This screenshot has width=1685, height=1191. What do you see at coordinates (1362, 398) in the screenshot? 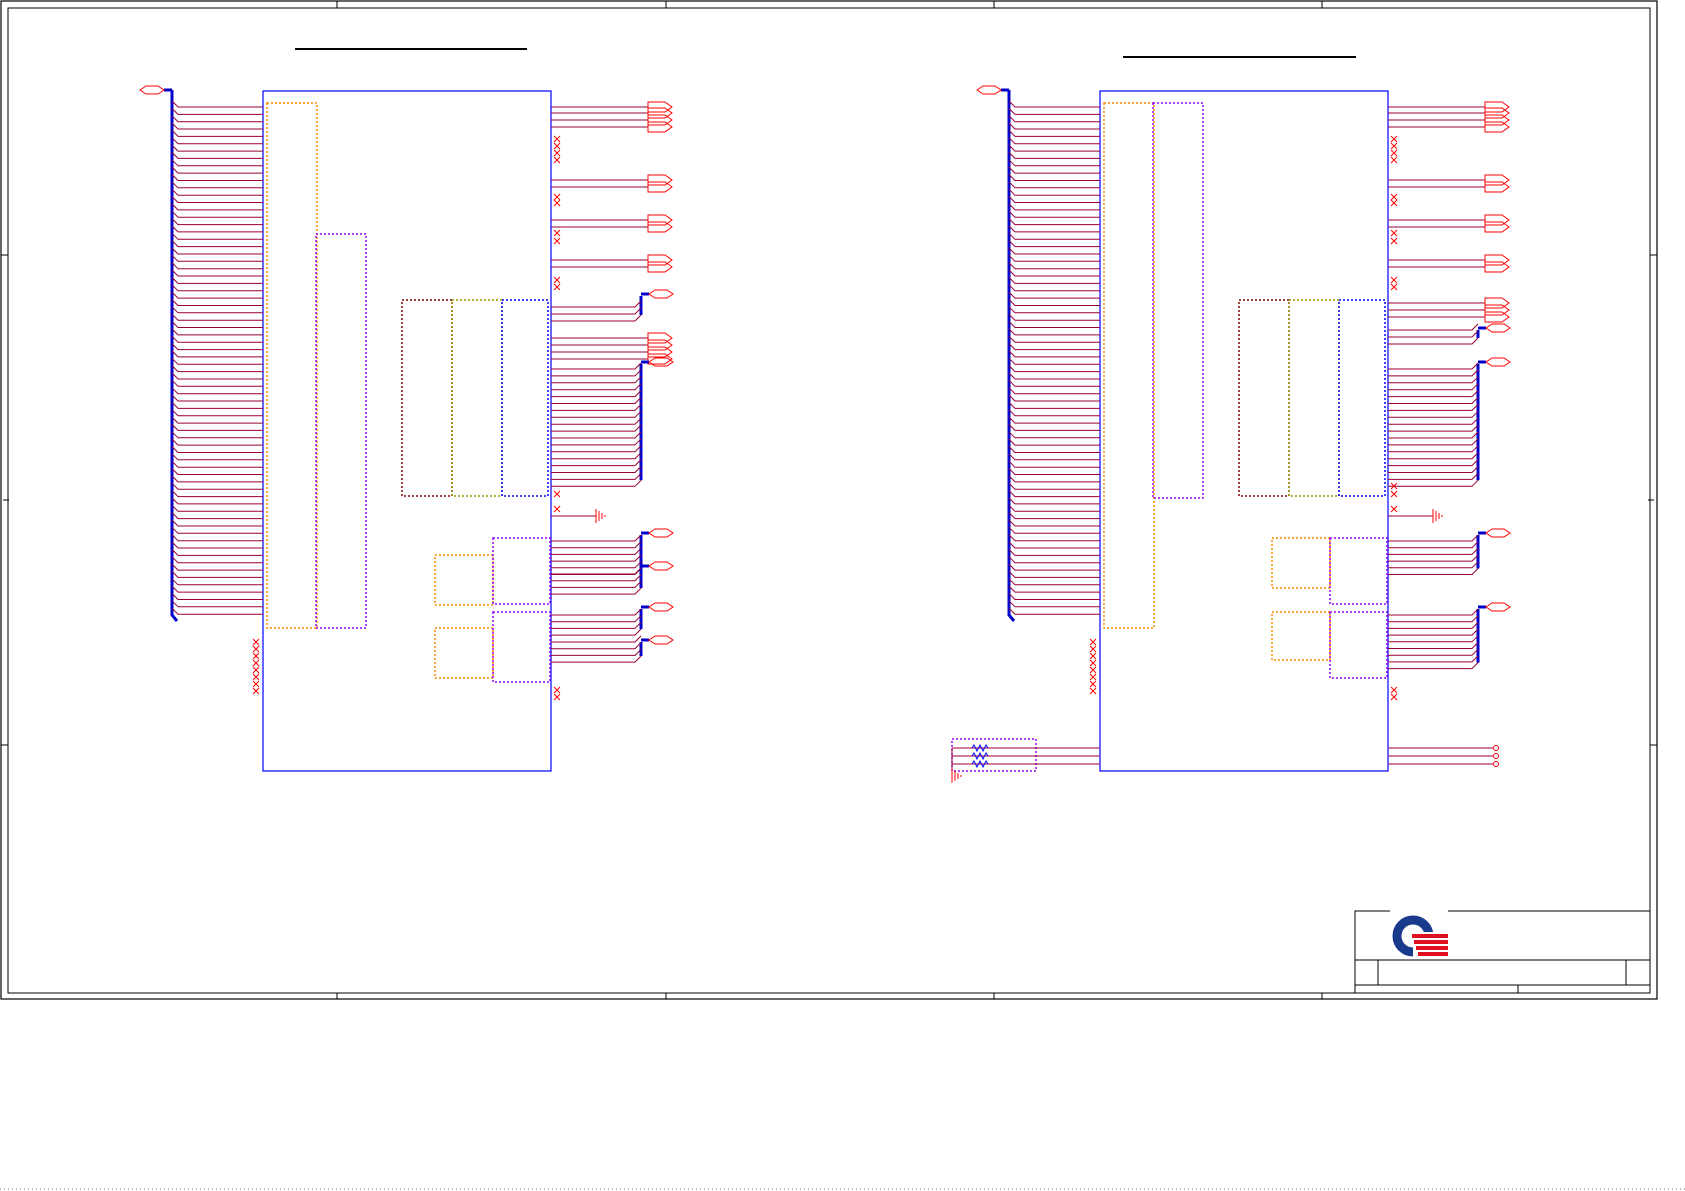
I see `power-group-vddq` at bounding box center [1362, 398].